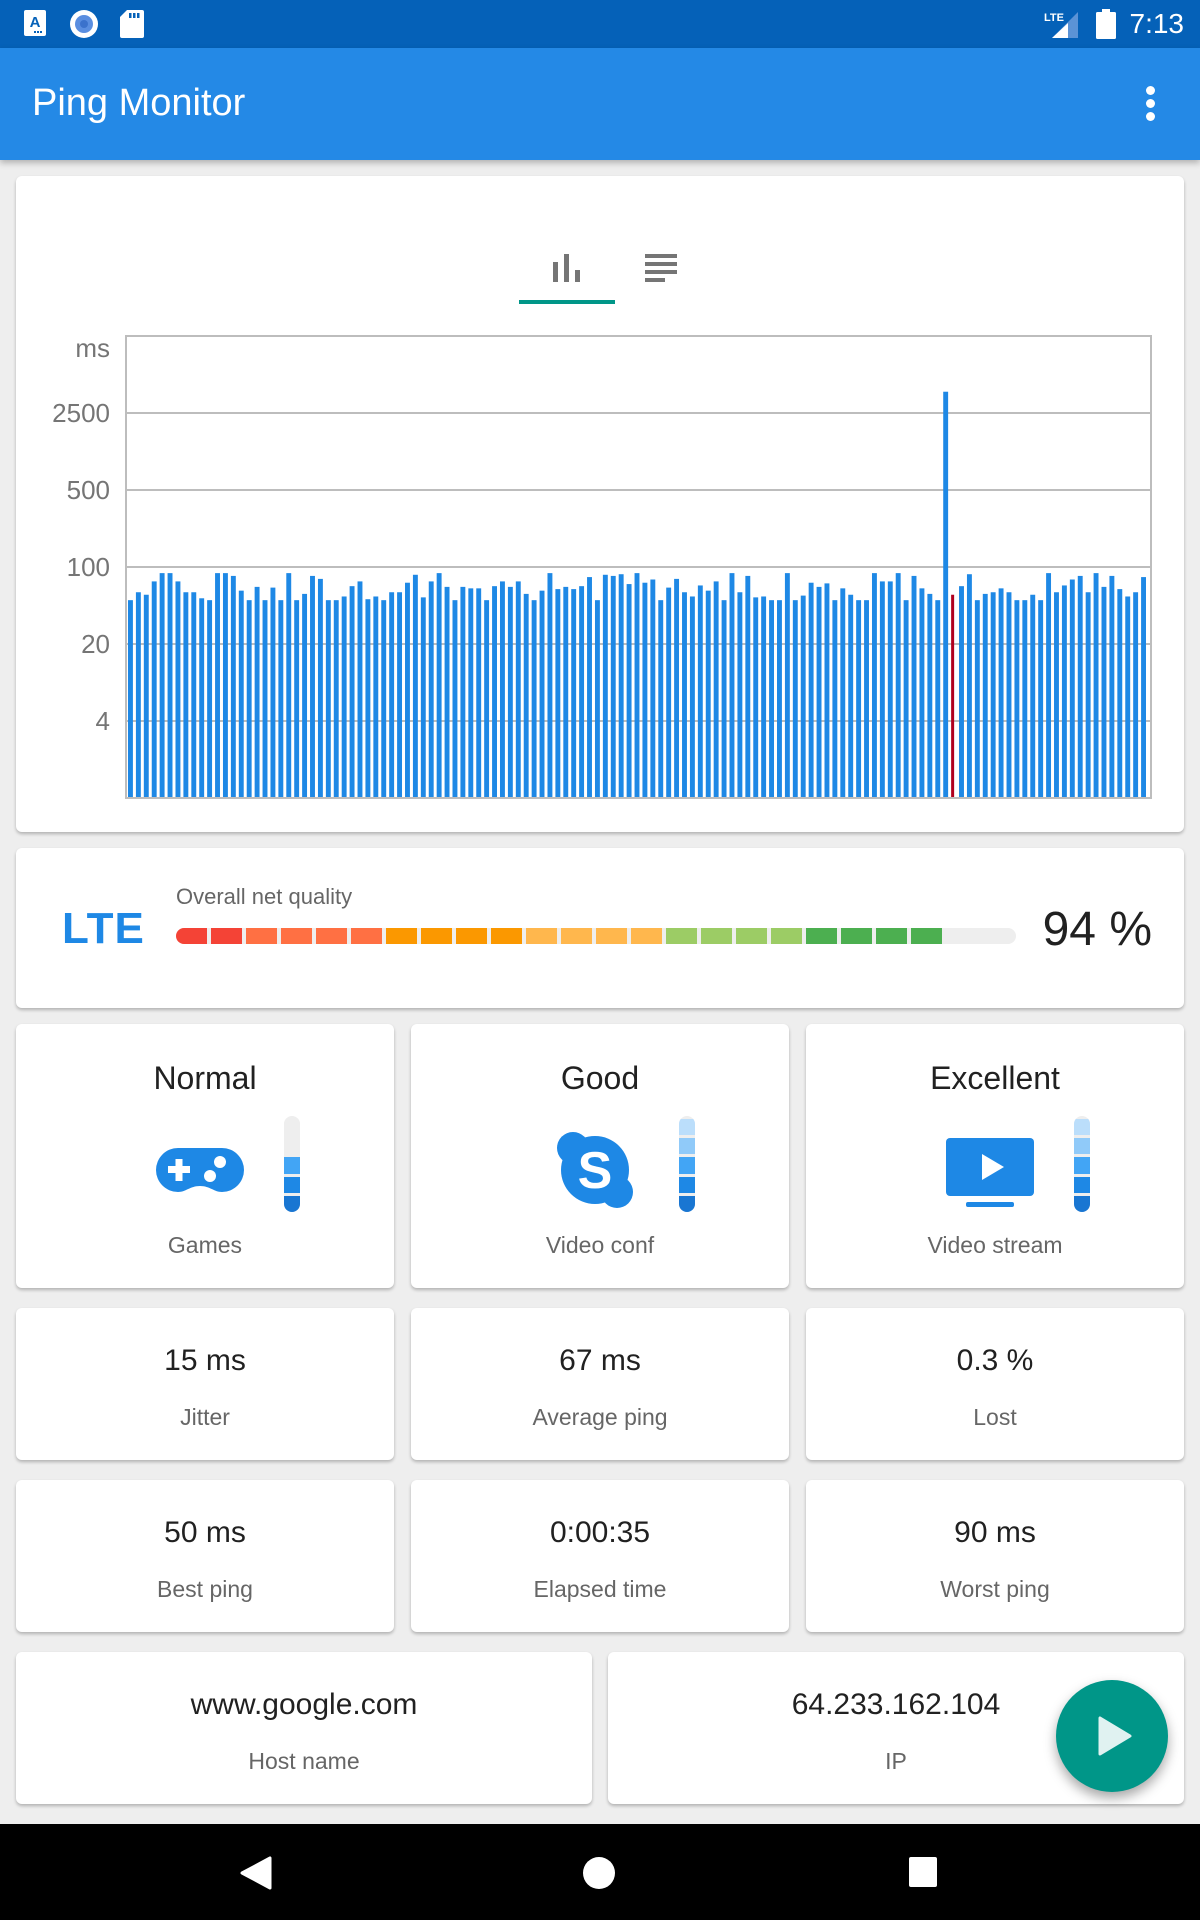  What do you see at coordinates (304, 1704) in the screenshot?
I see `host-name-value: www.google.com` at bounding box center [304, 1704].